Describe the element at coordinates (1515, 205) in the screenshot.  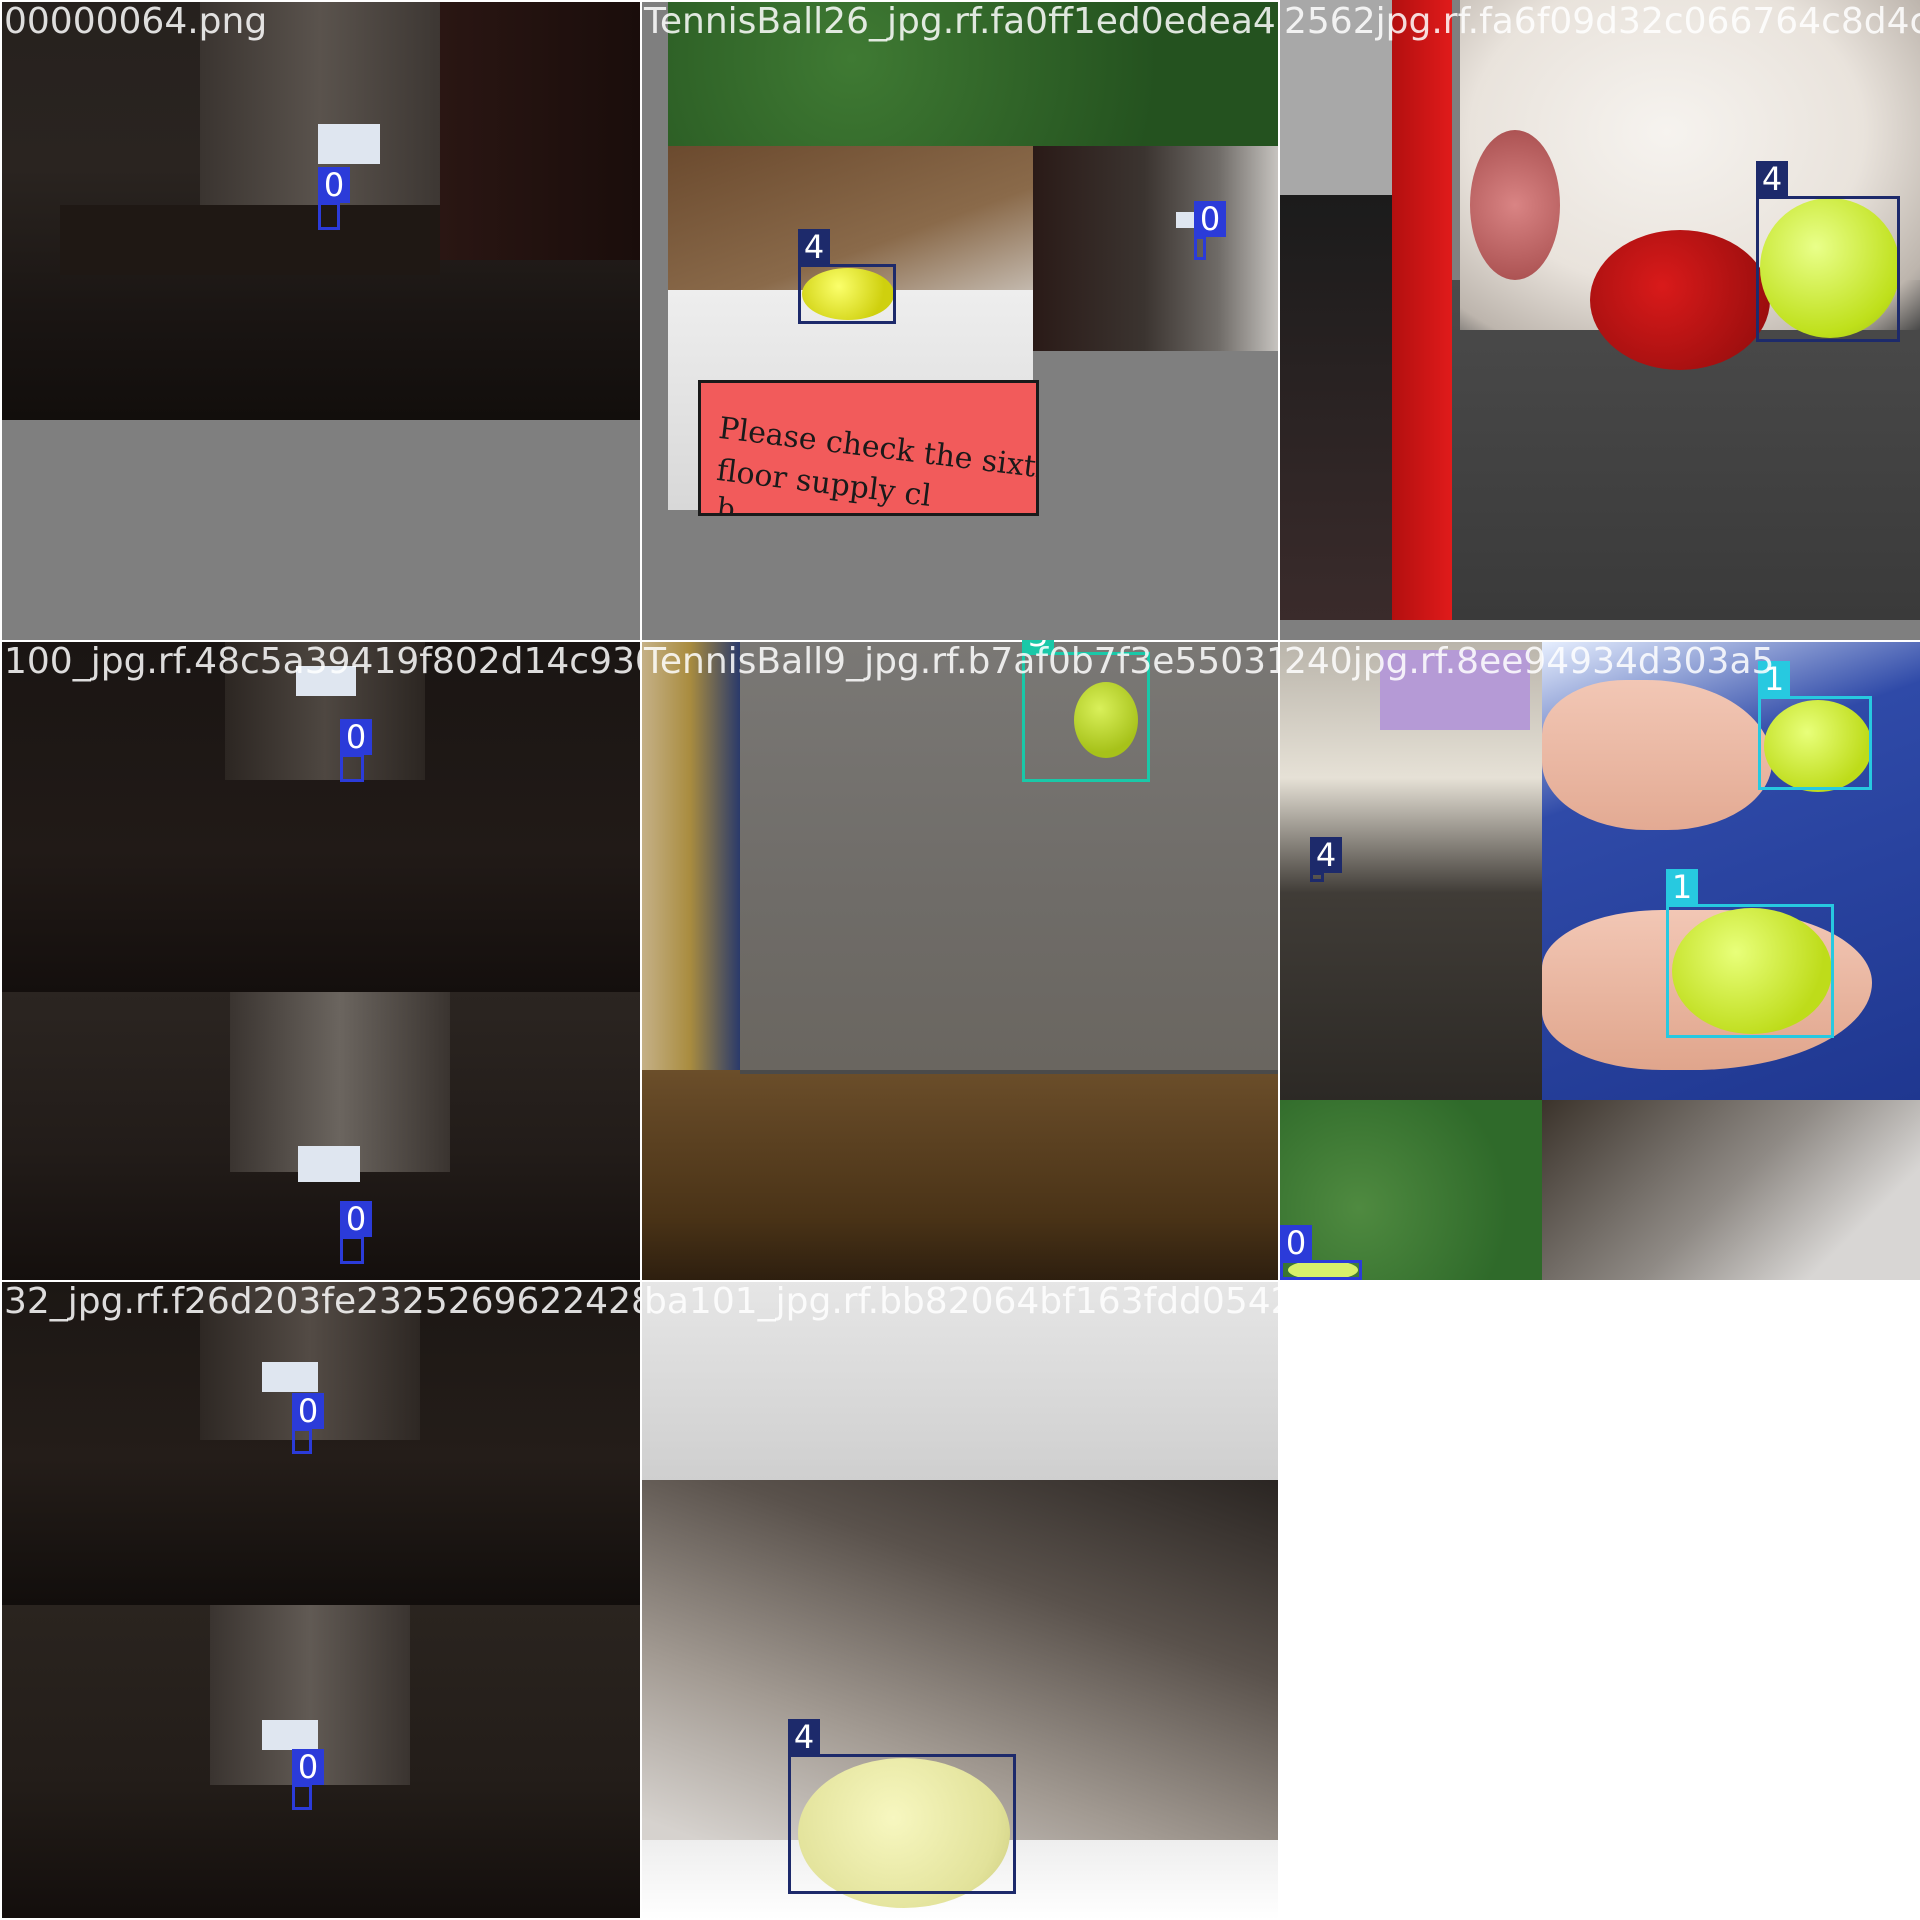
I see `photo-plush-ear` at that location.